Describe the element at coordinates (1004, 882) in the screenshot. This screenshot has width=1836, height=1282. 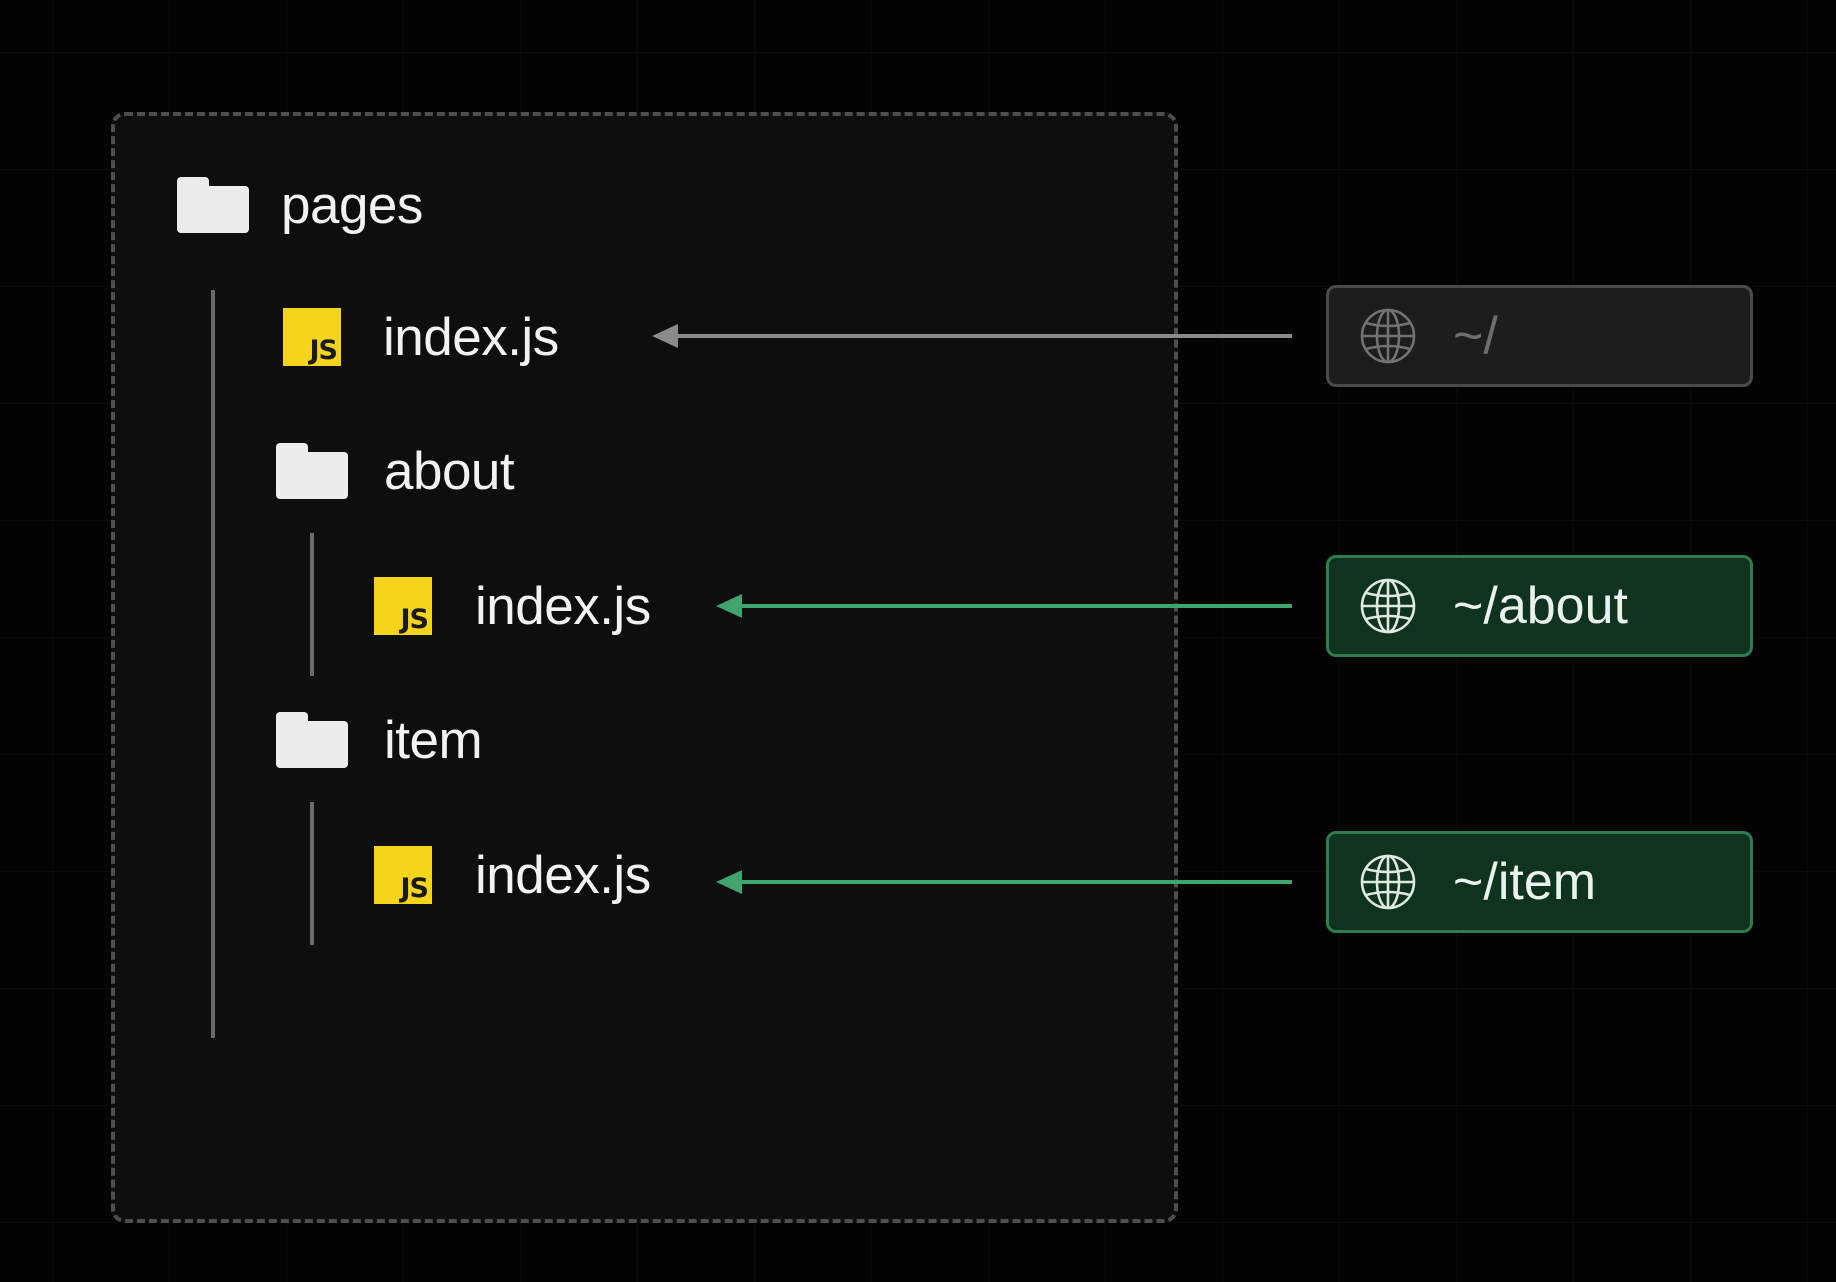
I see `arrow-item` at that location.